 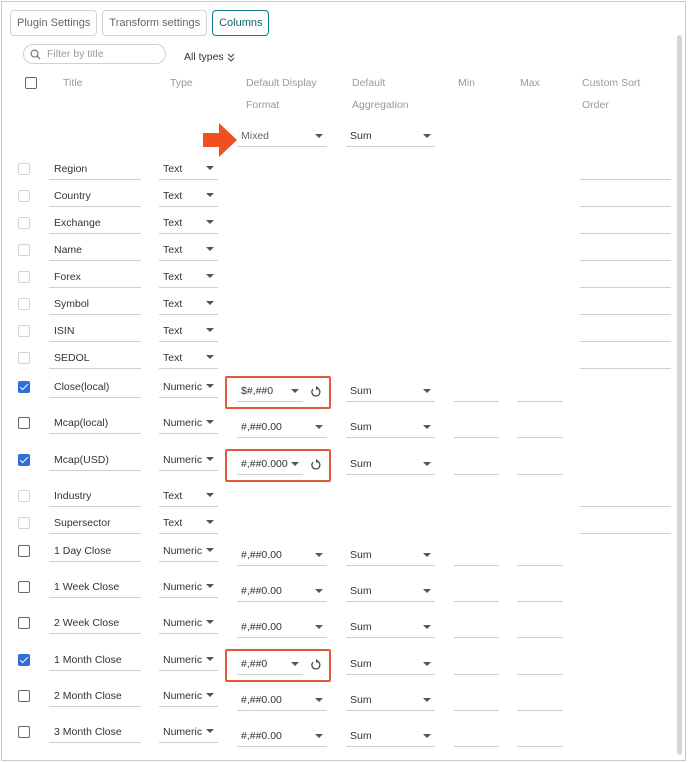 I want to click on bulk-aggregation-dropdown: Sum, so click(x=390, y=137).